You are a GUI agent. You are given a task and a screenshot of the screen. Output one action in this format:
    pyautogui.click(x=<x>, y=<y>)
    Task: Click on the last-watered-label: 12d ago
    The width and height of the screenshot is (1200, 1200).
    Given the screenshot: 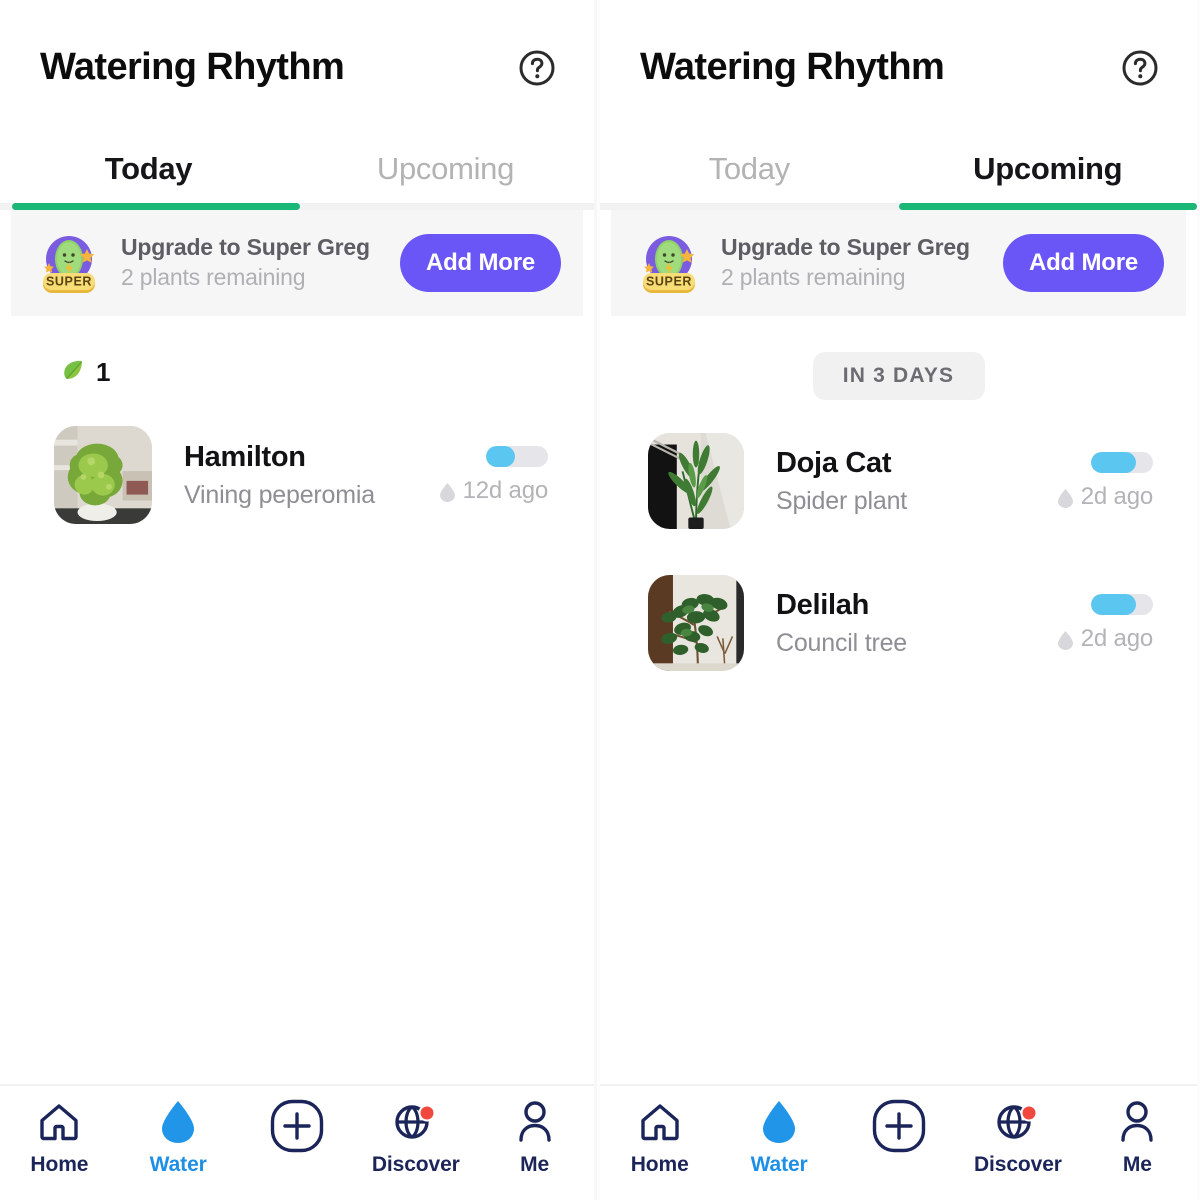 What is the action you would take?
    pyautogui.click(x=494, y=490)
    